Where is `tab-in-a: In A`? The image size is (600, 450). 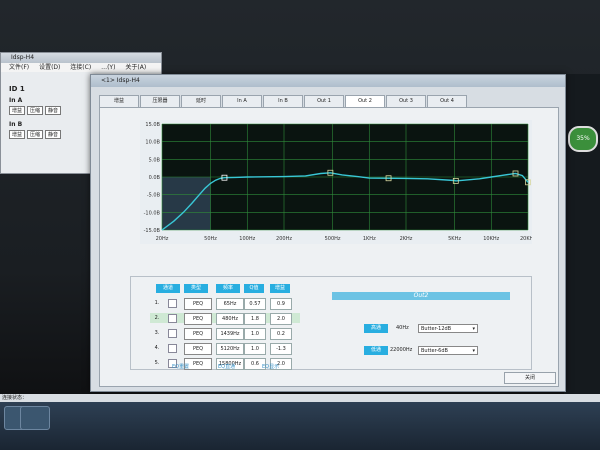 tab-in-a: In A is located at coordinates (242, 101).